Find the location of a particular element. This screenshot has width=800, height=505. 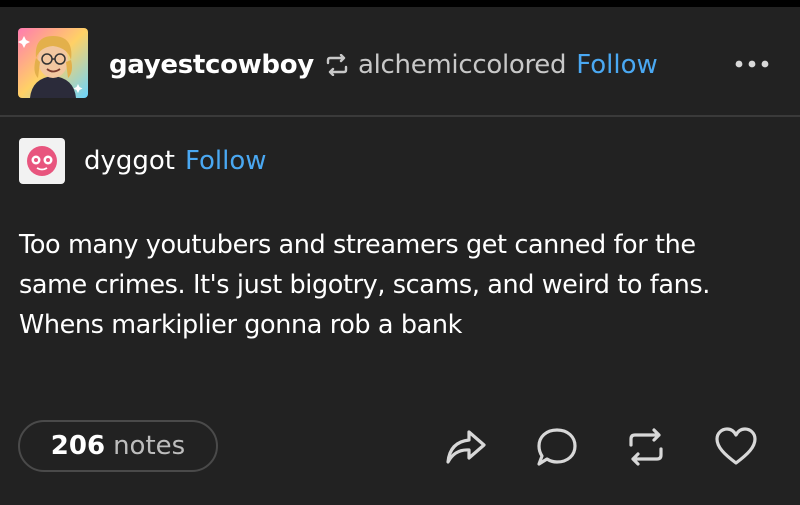

trail-avatar-icon is located at coordinates (42, 161).